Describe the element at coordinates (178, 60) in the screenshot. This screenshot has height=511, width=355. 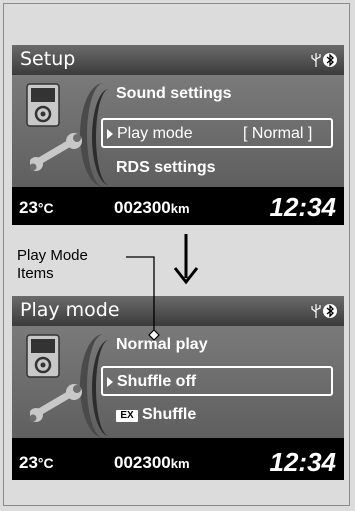
I see `title-bar: Setup` at that location.